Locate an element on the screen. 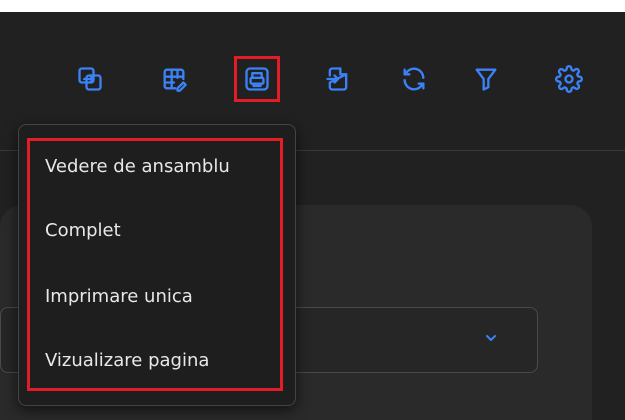  menu-item-overview: Vedere de ansamblu is located at coordinates (154, 167).